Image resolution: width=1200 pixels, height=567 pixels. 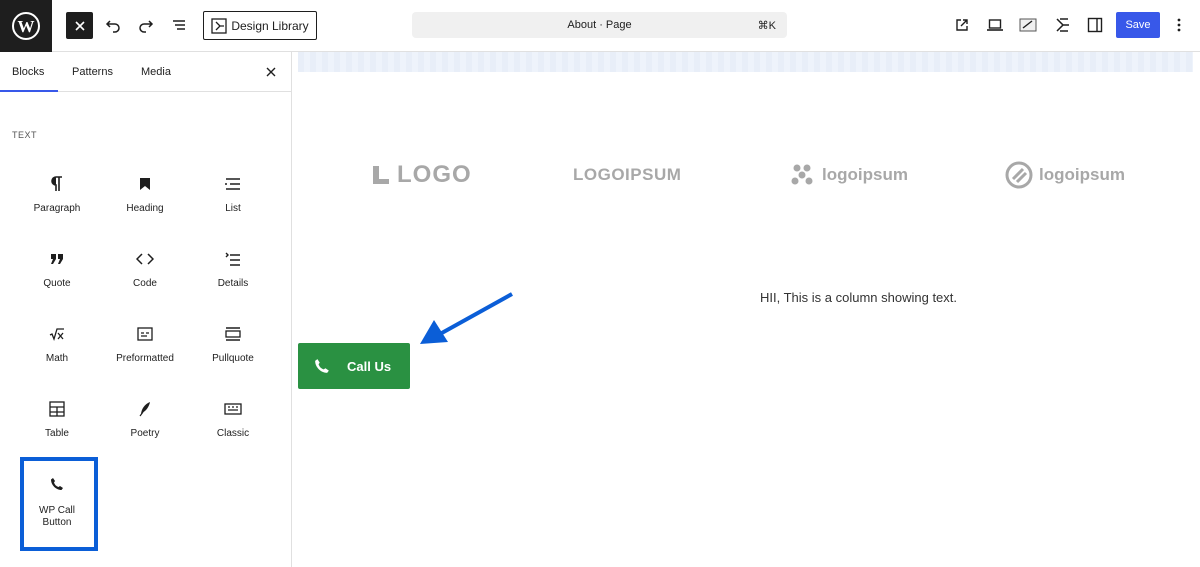 I want to click on block-code: Code, so click(x=145, y=278).